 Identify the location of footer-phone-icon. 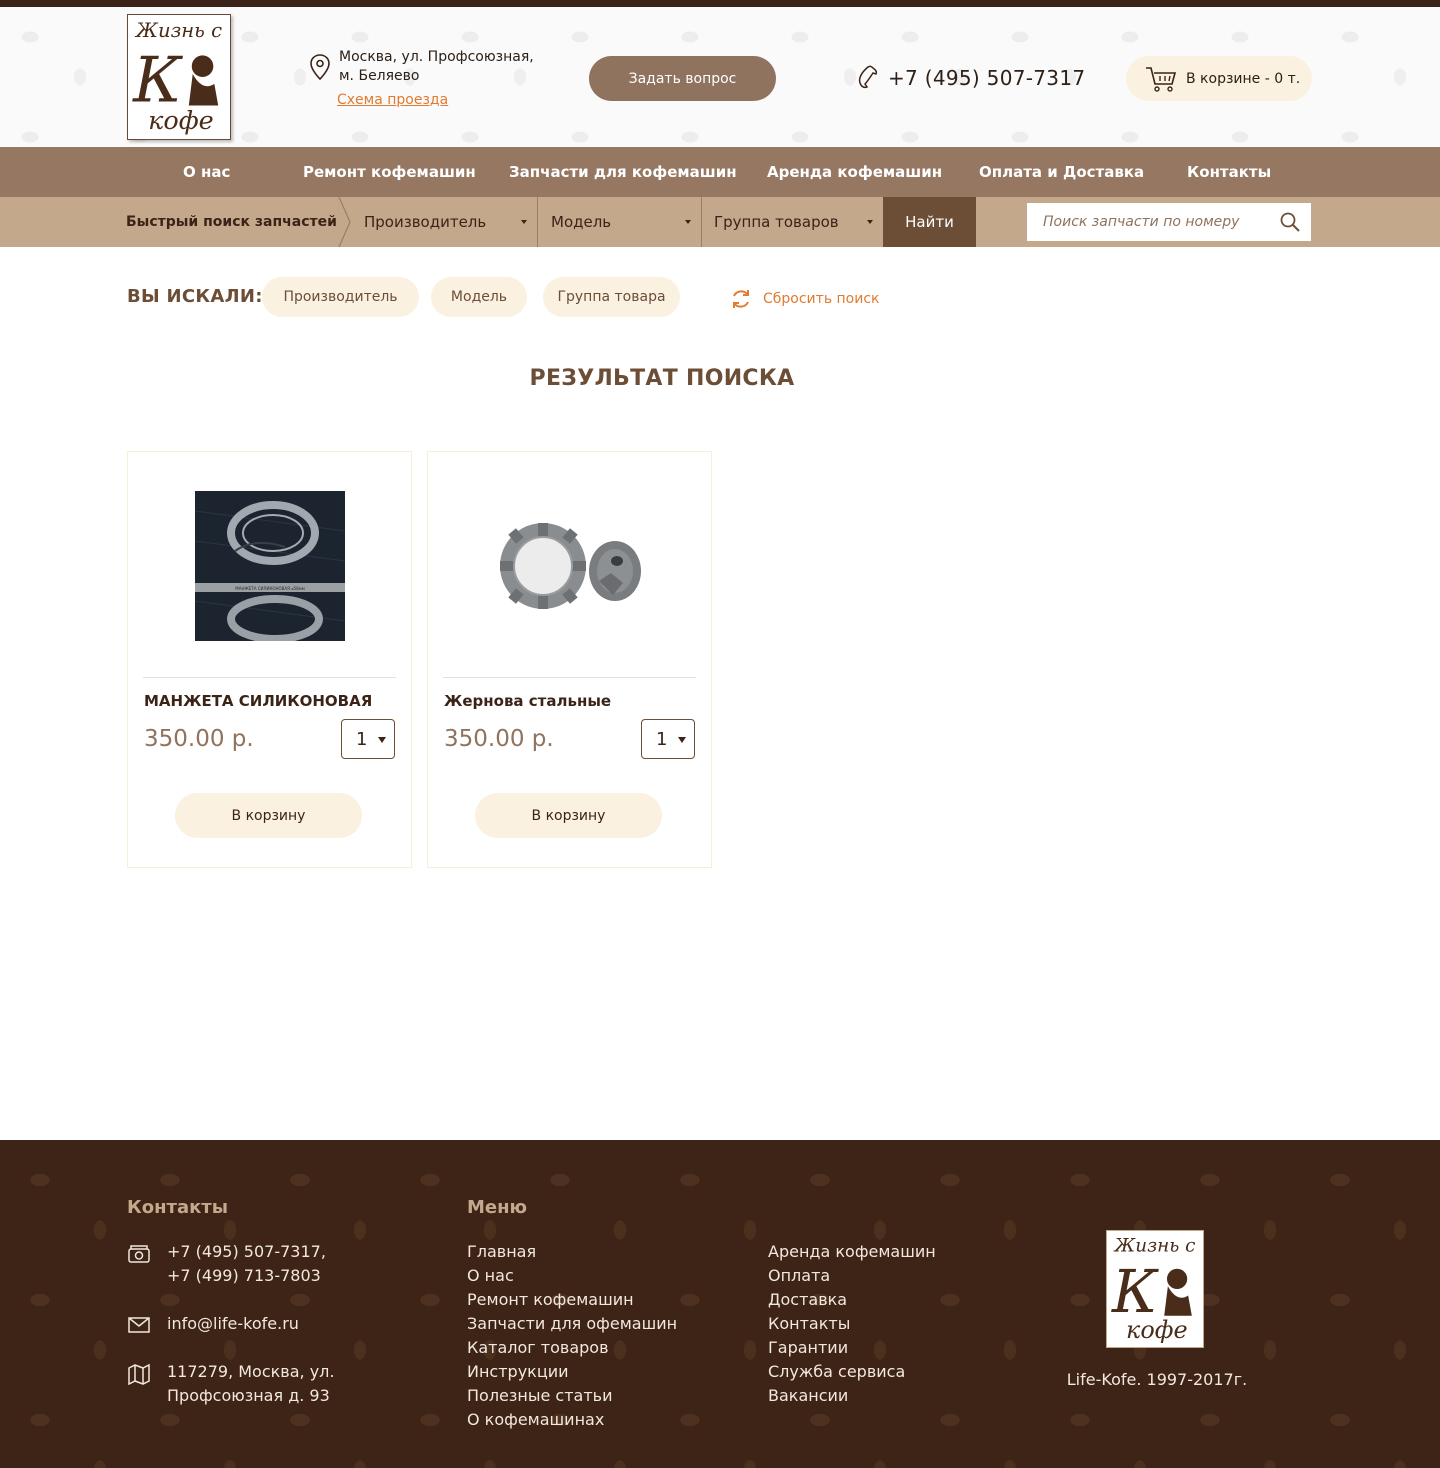
(139, 1254).